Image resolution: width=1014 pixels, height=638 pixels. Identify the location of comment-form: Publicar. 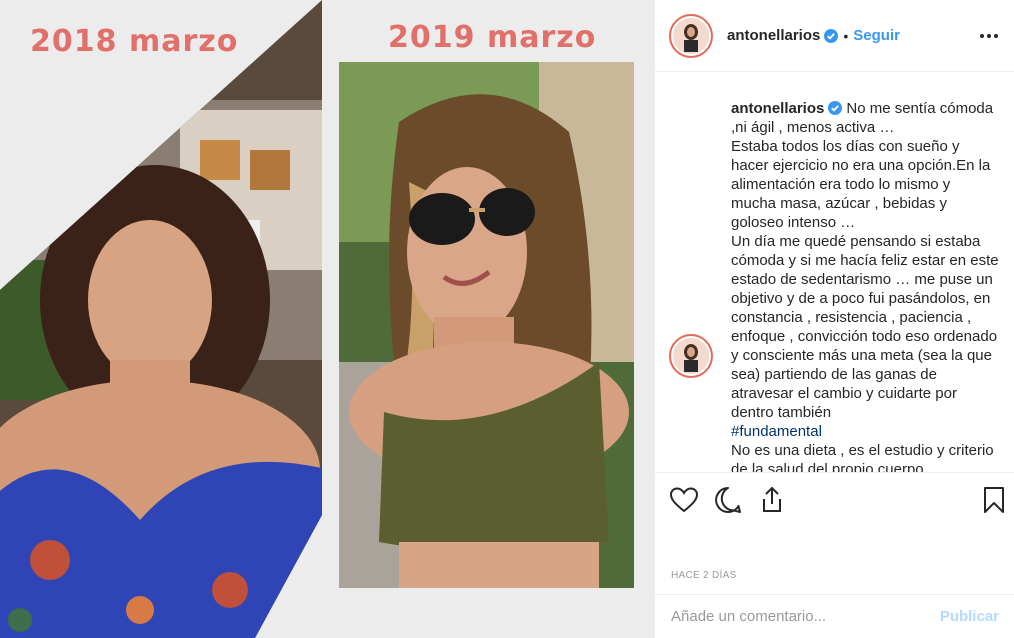
(834, 616).